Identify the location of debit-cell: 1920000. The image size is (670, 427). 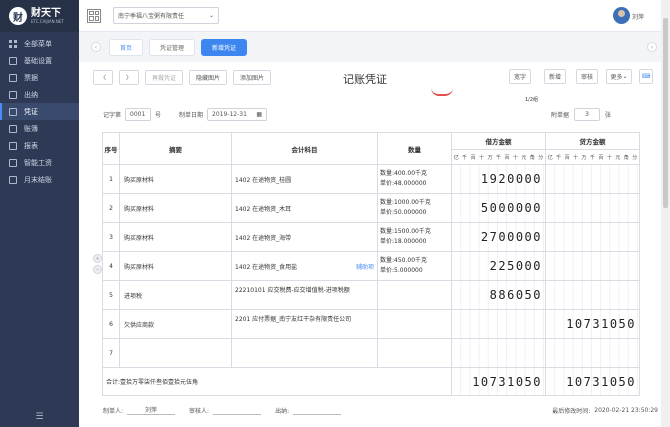
(498, 179).